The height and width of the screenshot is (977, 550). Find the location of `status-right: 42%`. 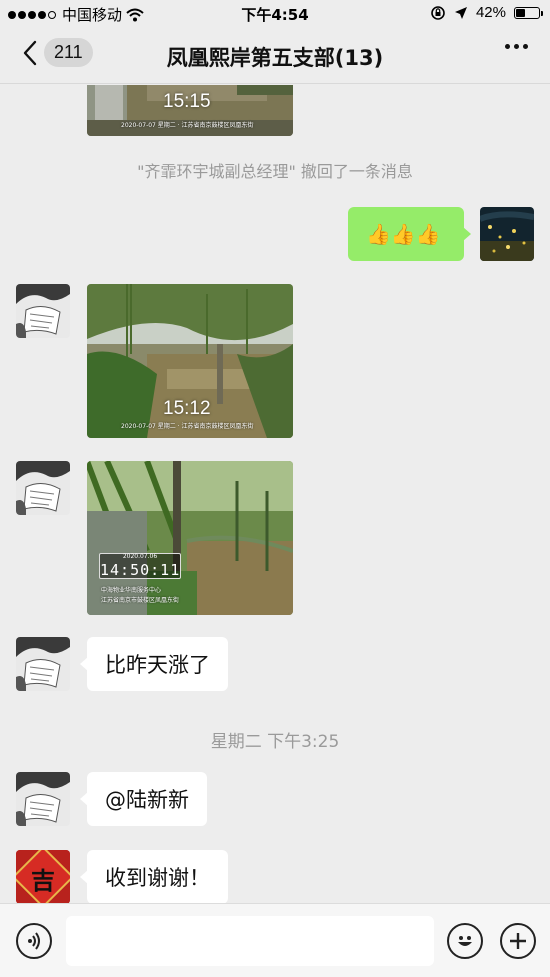

status-right: 42% is located at coordinates (486, 12).